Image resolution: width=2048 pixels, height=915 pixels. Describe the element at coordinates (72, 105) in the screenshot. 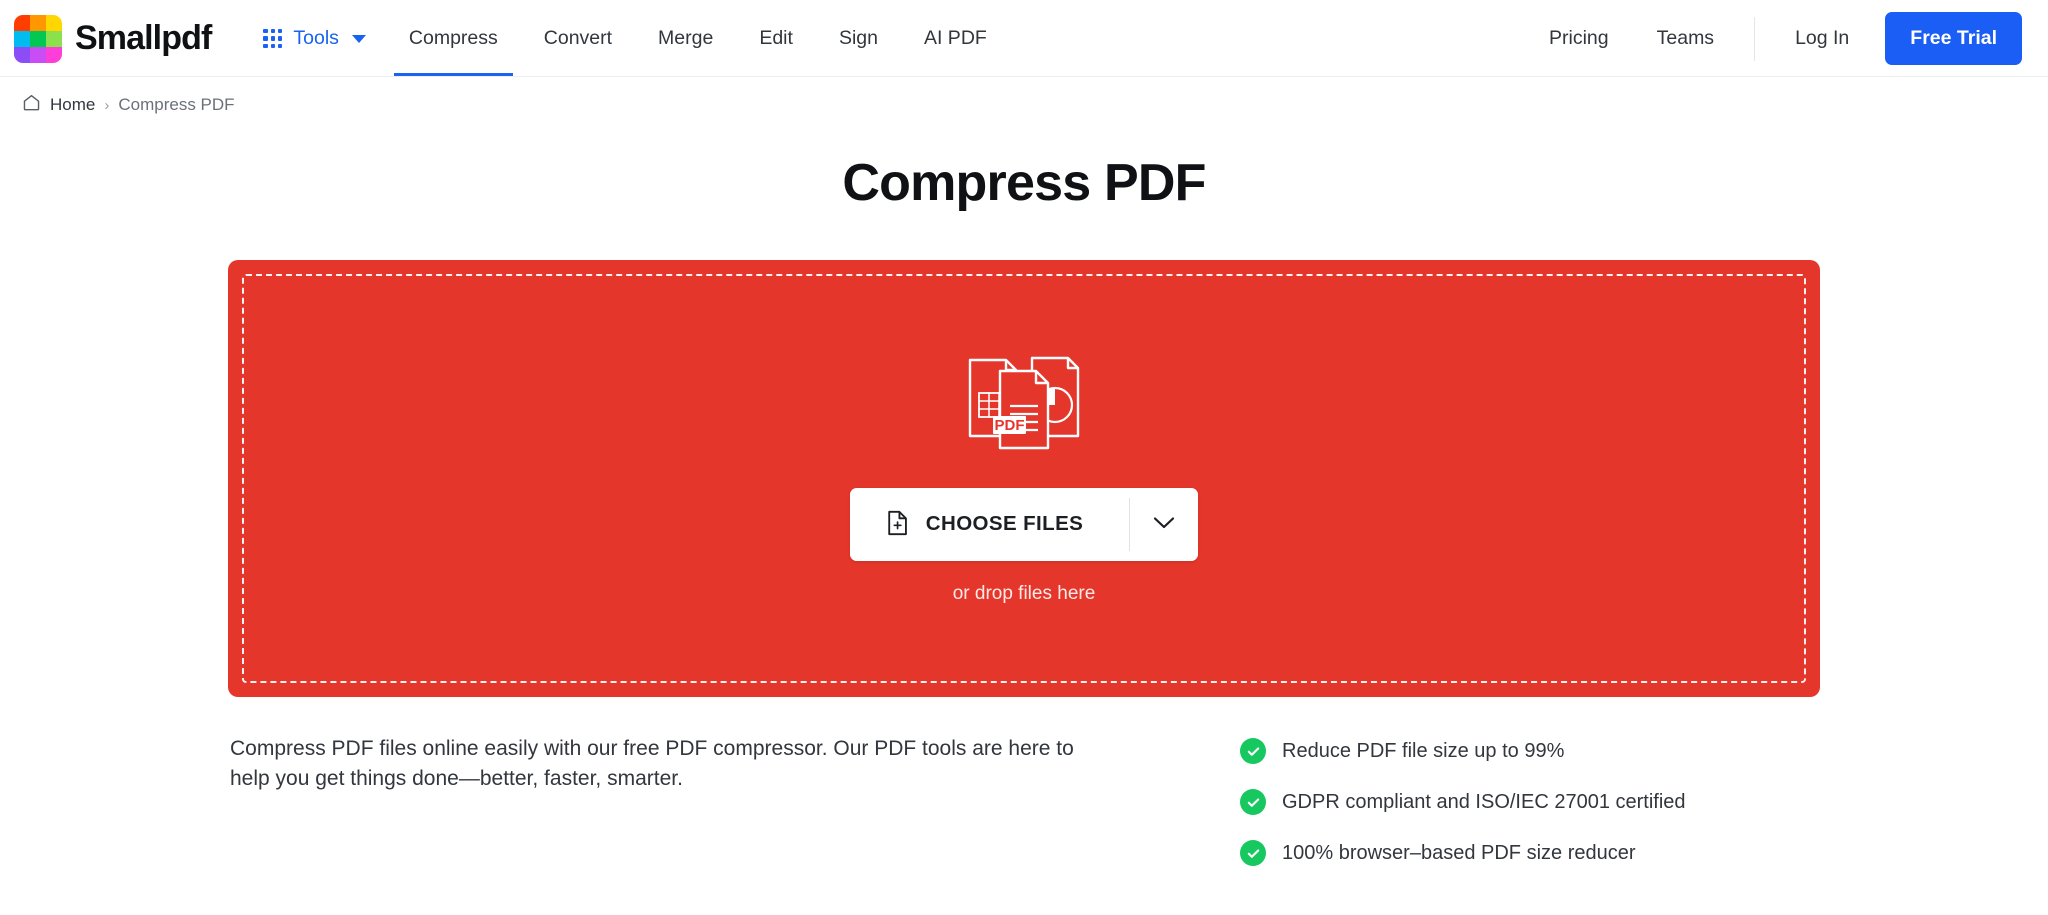

I see `breadcrumb-home: Home` at that location.